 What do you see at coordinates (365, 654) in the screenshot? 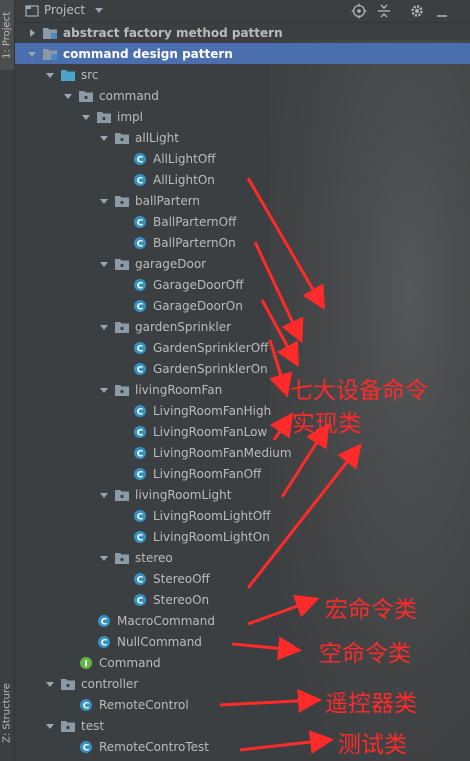
I see `annotation-null: 空命令类` at bounding box center [365, 654].